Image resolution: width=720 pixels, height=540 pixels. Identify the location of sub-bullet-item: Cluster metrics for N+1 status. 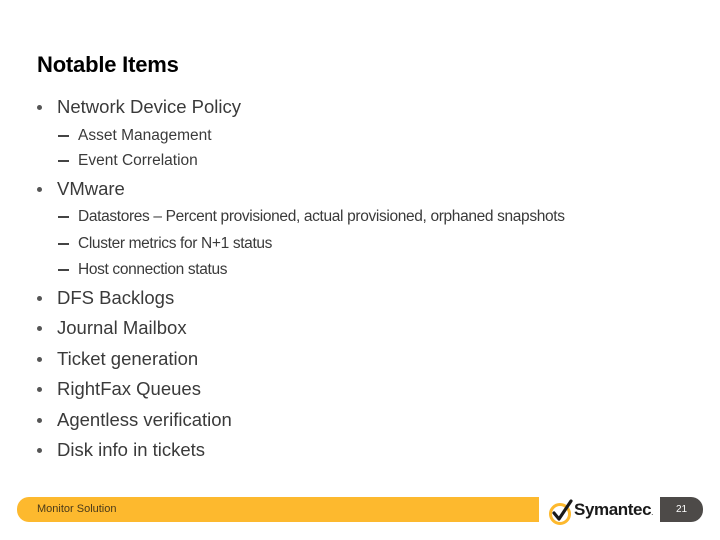
(165, 244).